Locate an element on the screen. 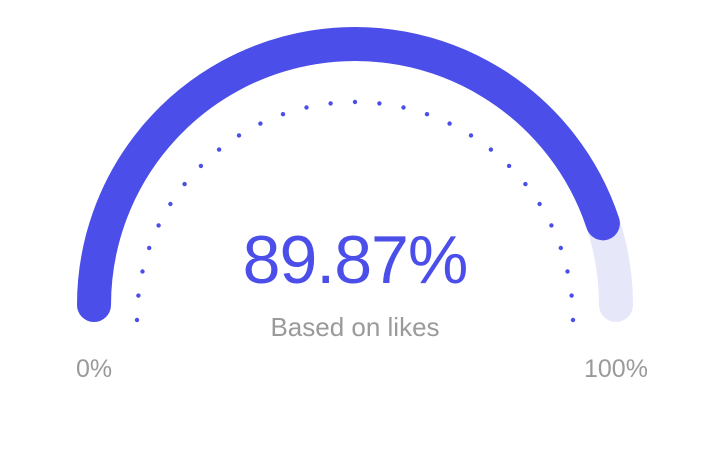 Image resolution: width=710 pixels, height=457 pixels. gauge-value: 89.87% is located at coordinates (355, 260).